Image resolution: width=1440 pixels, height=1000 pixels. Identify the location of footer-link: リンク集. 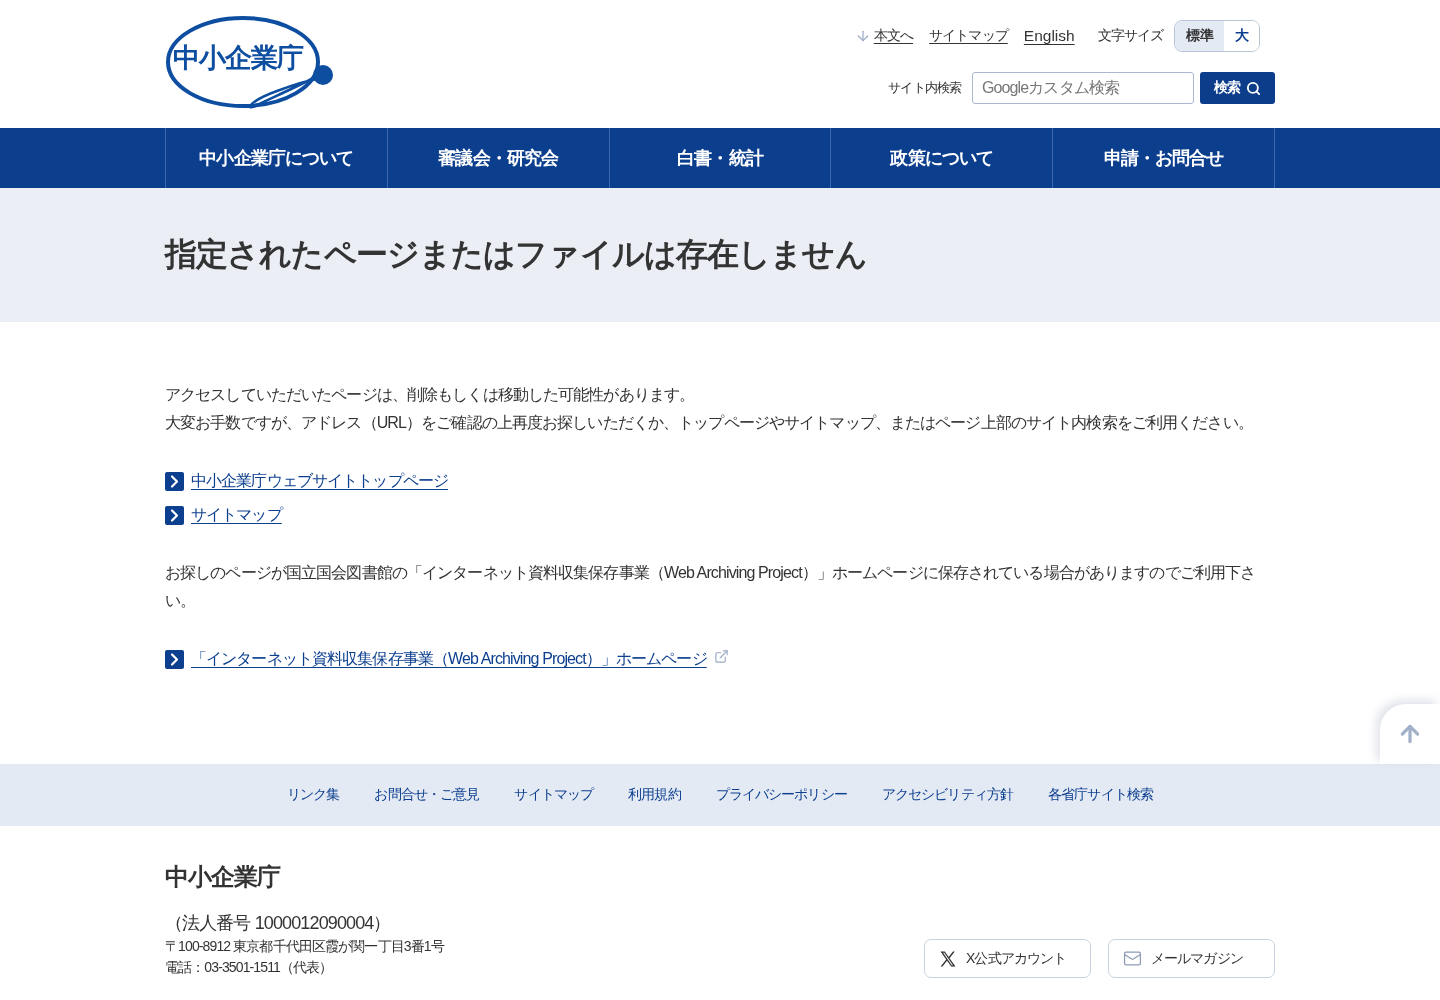
(313, 795).